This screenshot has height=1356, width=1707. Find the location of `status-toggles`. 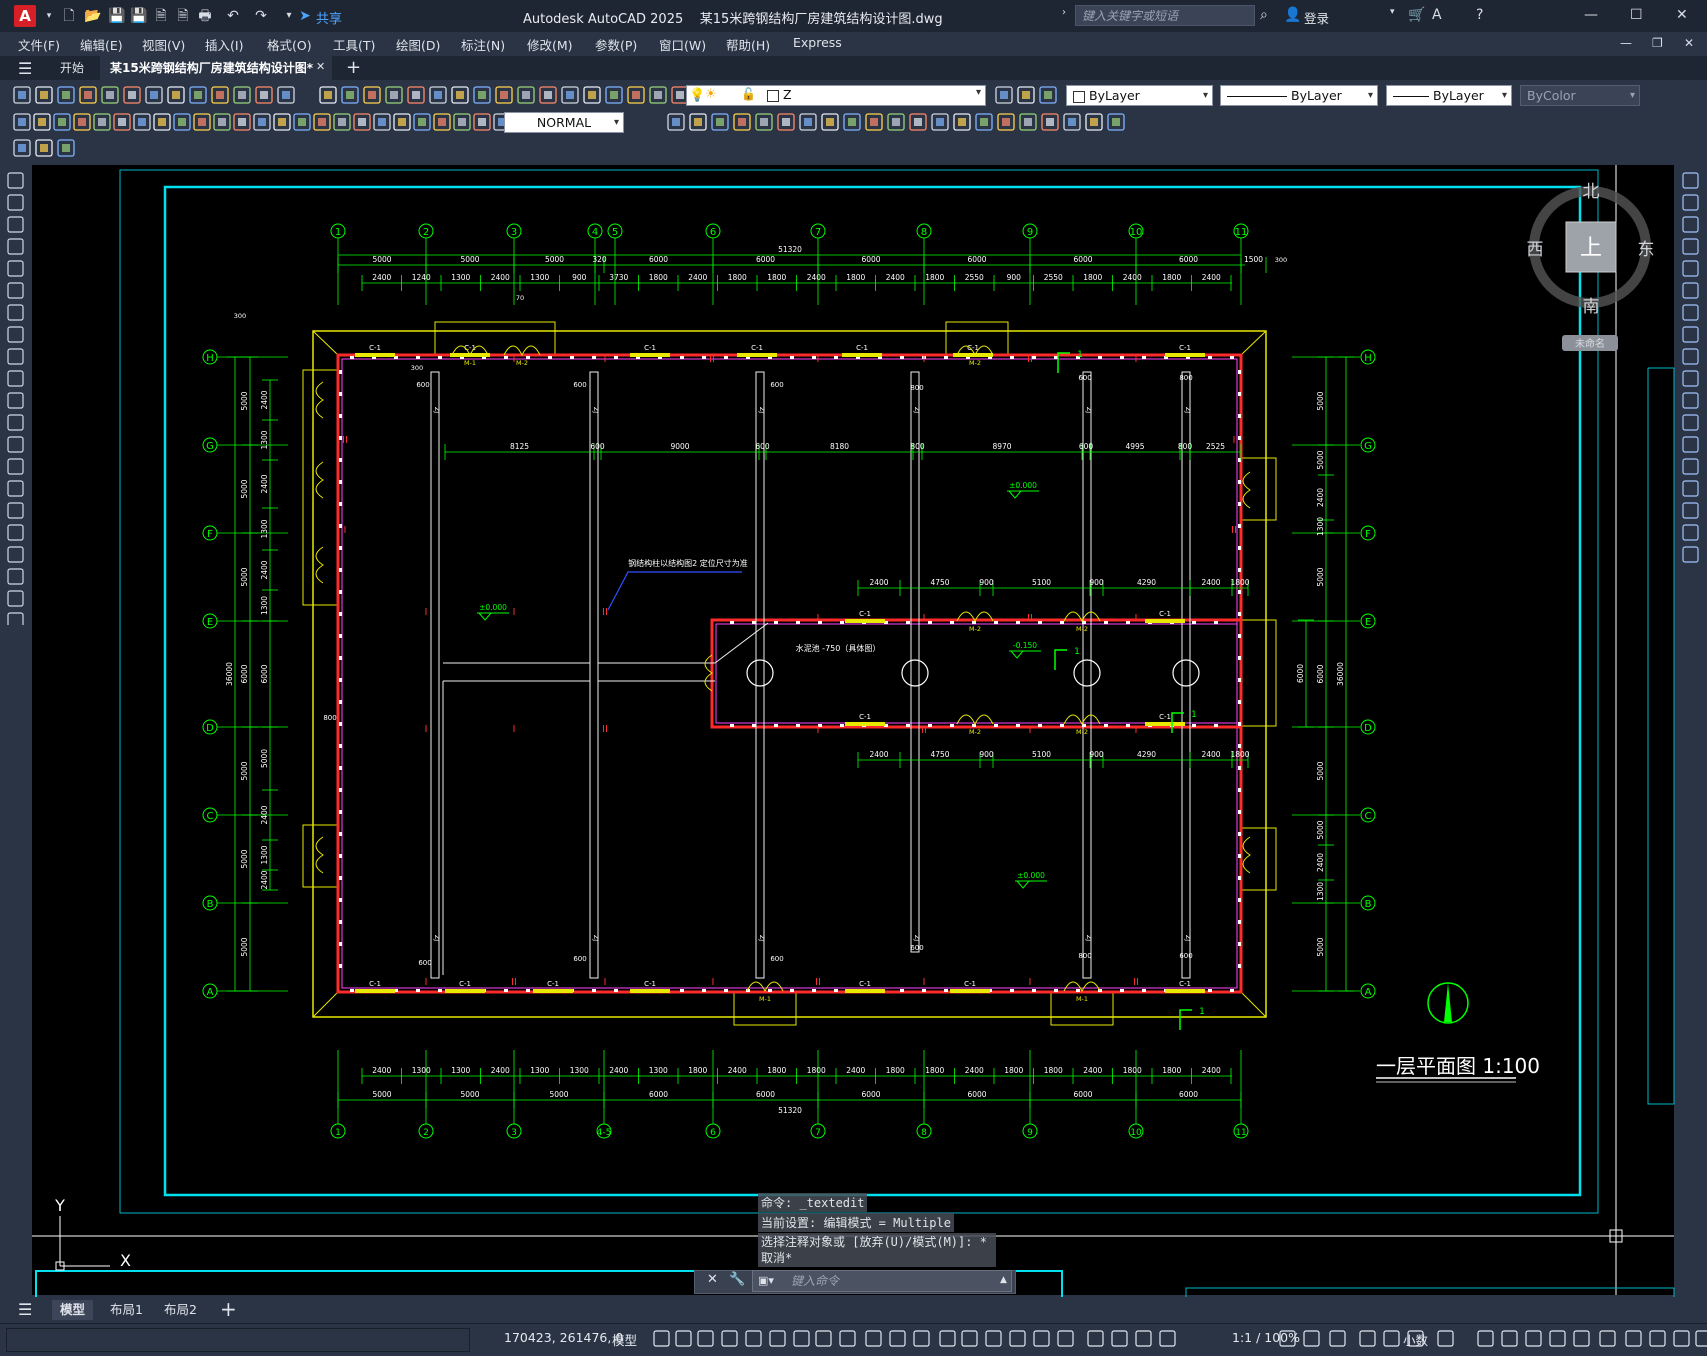

status-toggles is located at coordinates (1173, 1339).